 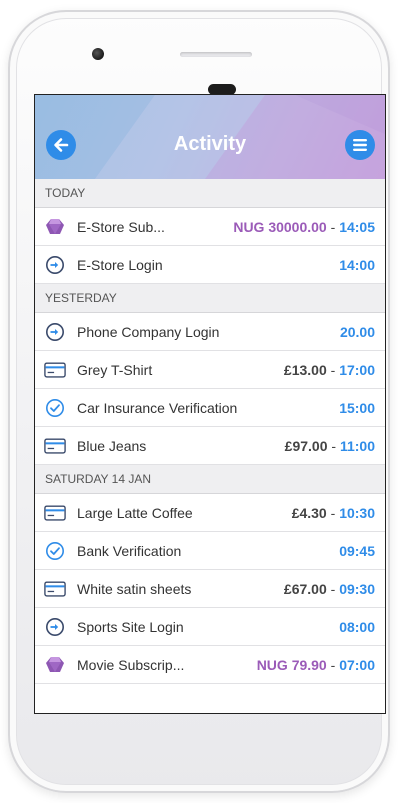 I want to click on activity-row: Car Insurance Verification 15:00, so click(x=210, y=408).